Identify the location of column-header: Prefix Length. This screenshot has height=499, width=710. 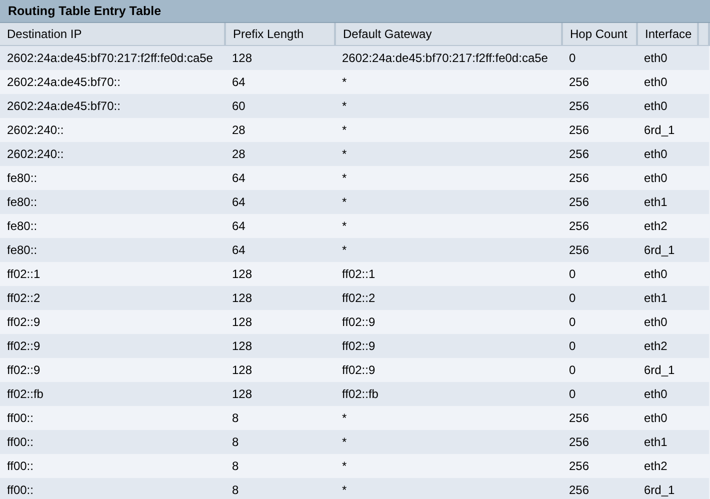
(280, 34).